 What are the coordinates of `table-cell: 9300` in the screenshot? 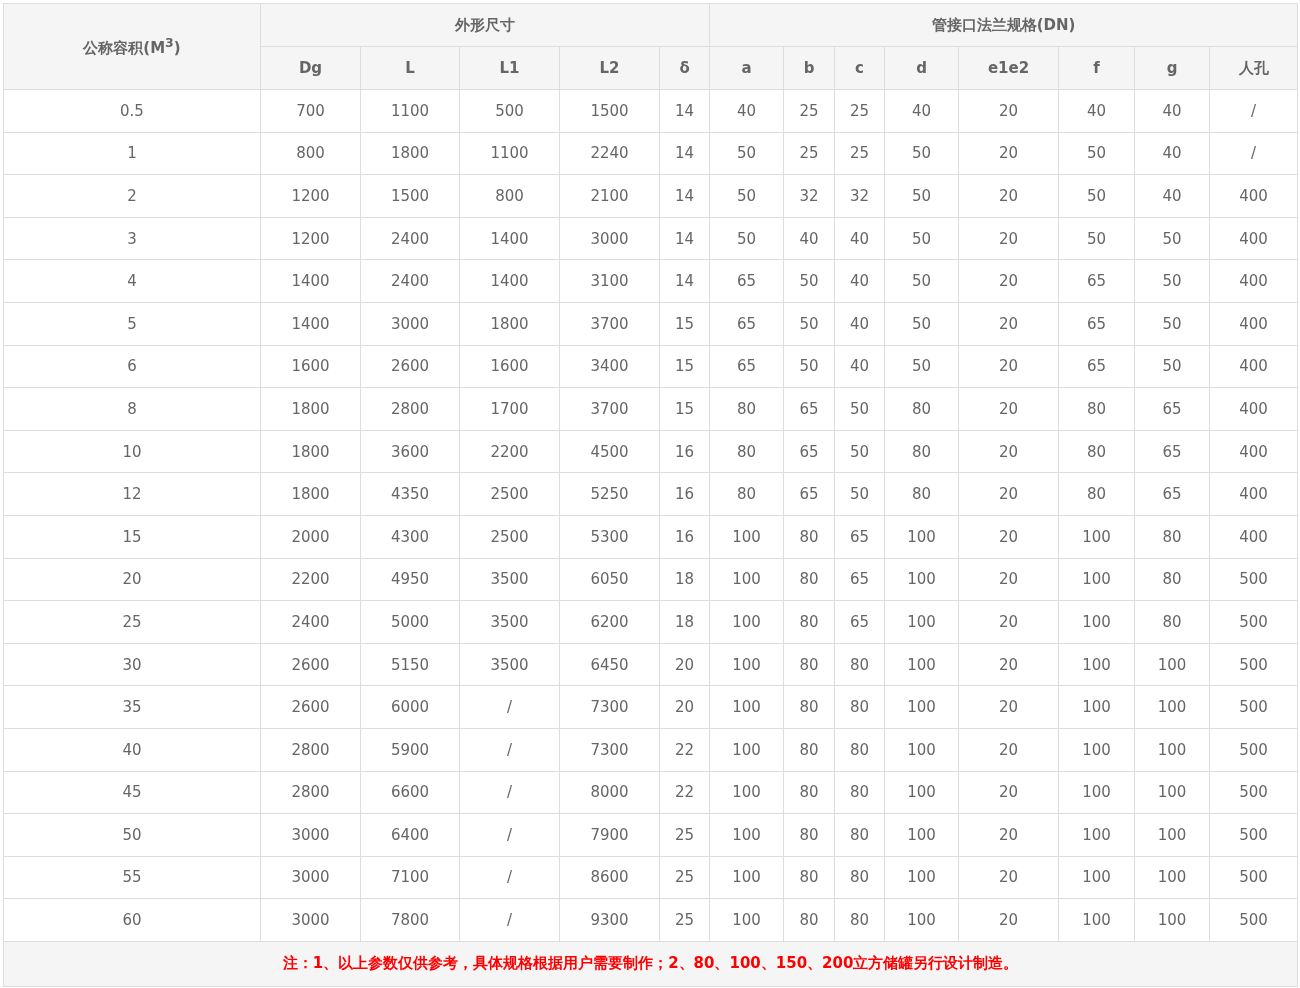 It's located at (609, 920).